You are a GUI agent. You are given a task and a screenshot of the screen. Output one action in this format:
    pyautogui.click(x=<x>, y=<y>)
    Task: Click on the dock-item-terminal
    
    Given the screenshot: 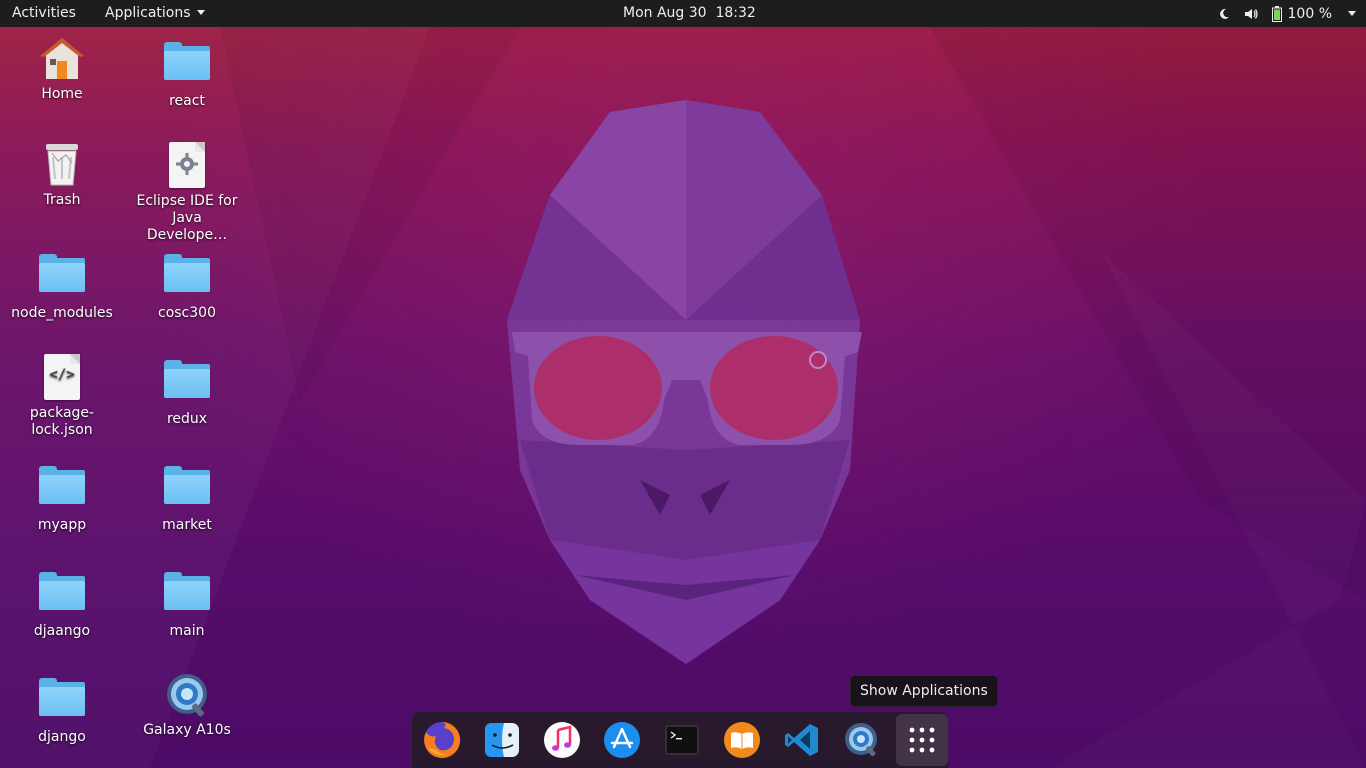 What is the action you would take?
    pyautogui.click(x=682, y=740)
    